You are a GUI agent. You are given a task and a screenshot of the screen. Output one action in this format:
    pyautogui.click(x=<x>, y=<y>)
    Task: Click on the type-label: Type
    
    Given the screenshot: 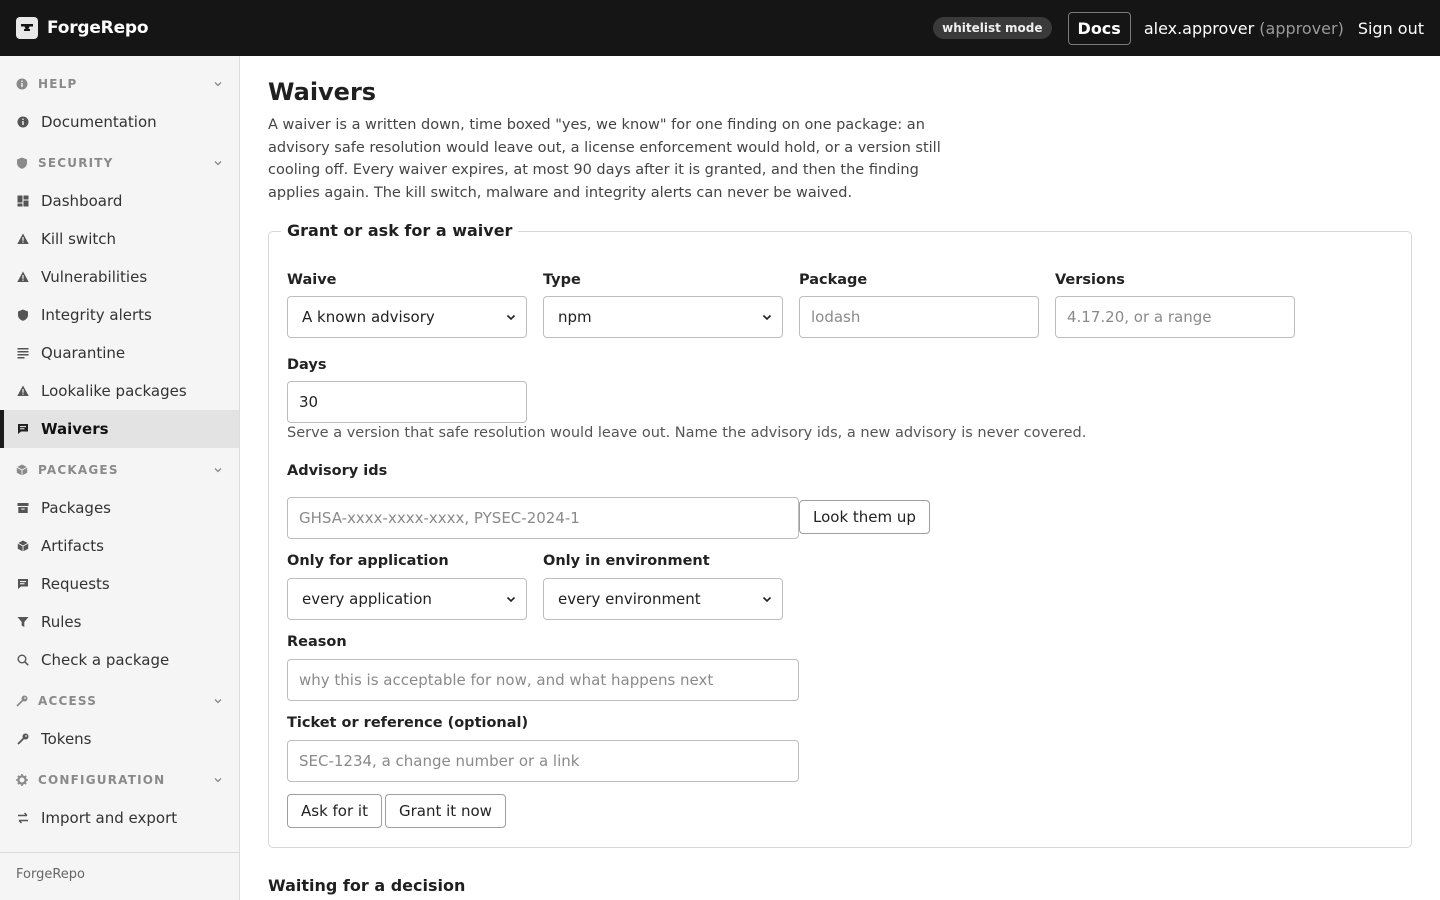 What is the action you would take?
    pyautogui.click(x=562, y=280)
    